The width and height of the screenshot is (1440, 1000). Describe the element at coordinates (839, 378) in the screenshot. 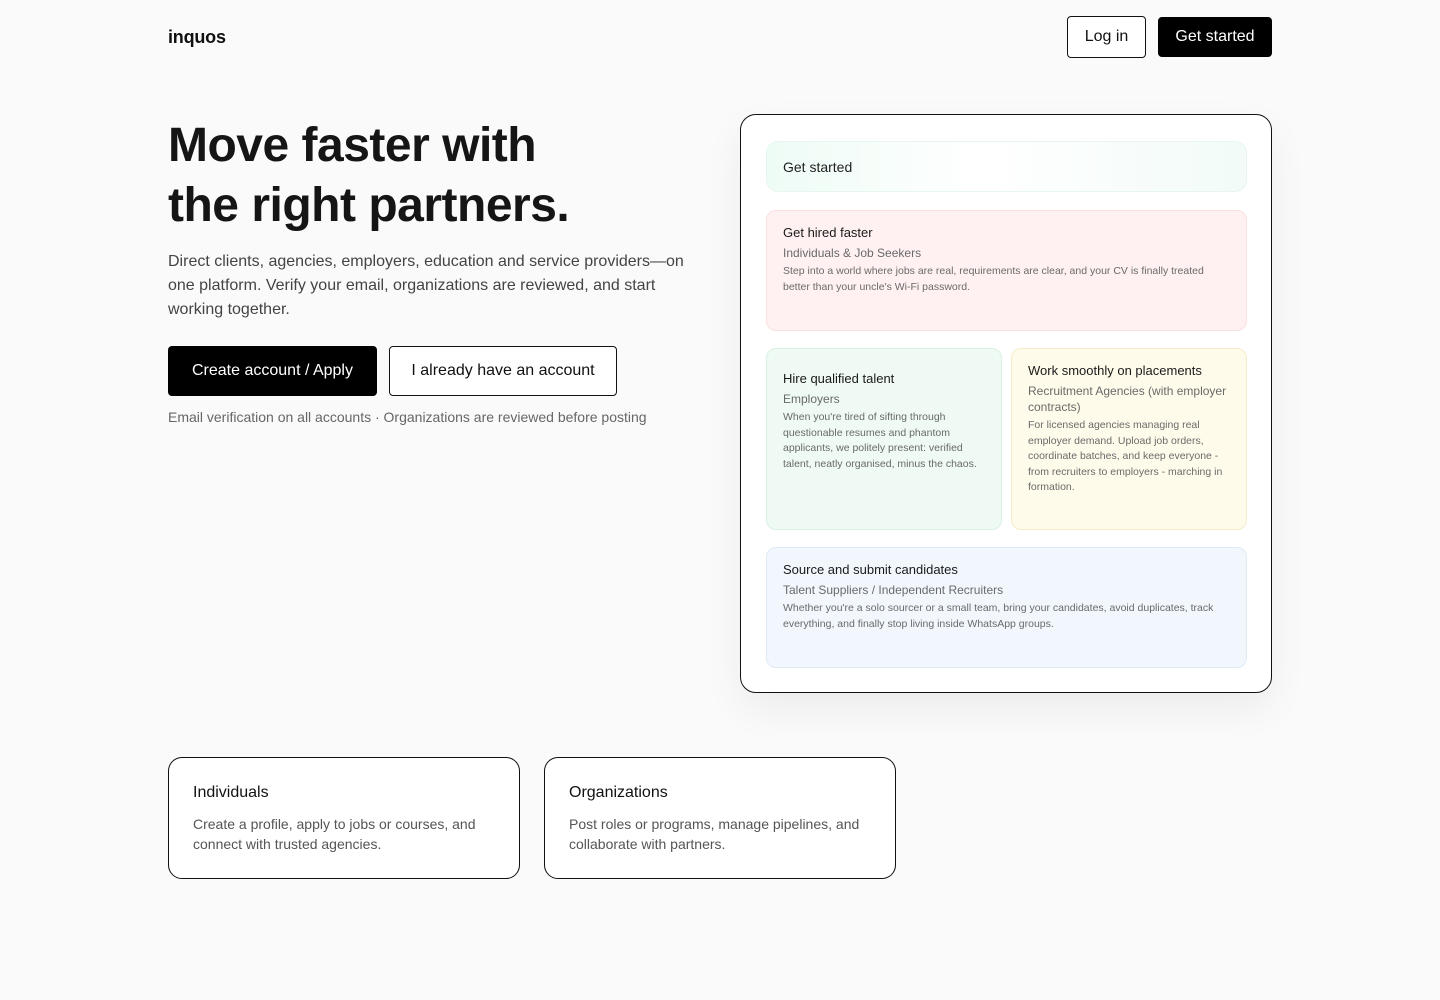

I see `role-card-title: Hire qualified talent` at that location.